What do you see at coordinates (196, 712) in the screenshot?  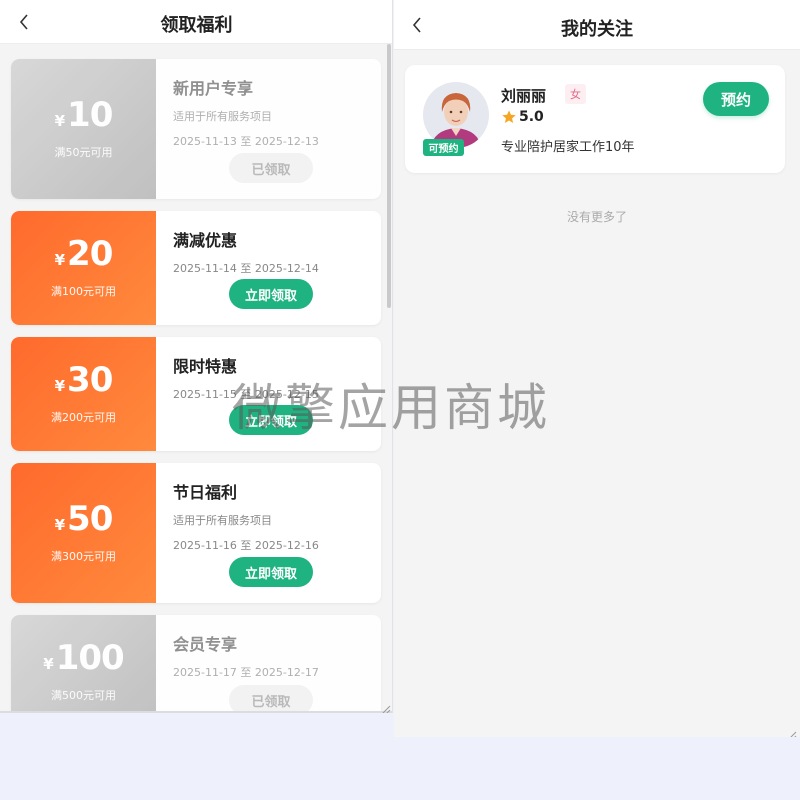 I see `divider` at bounding box center [196, 712].